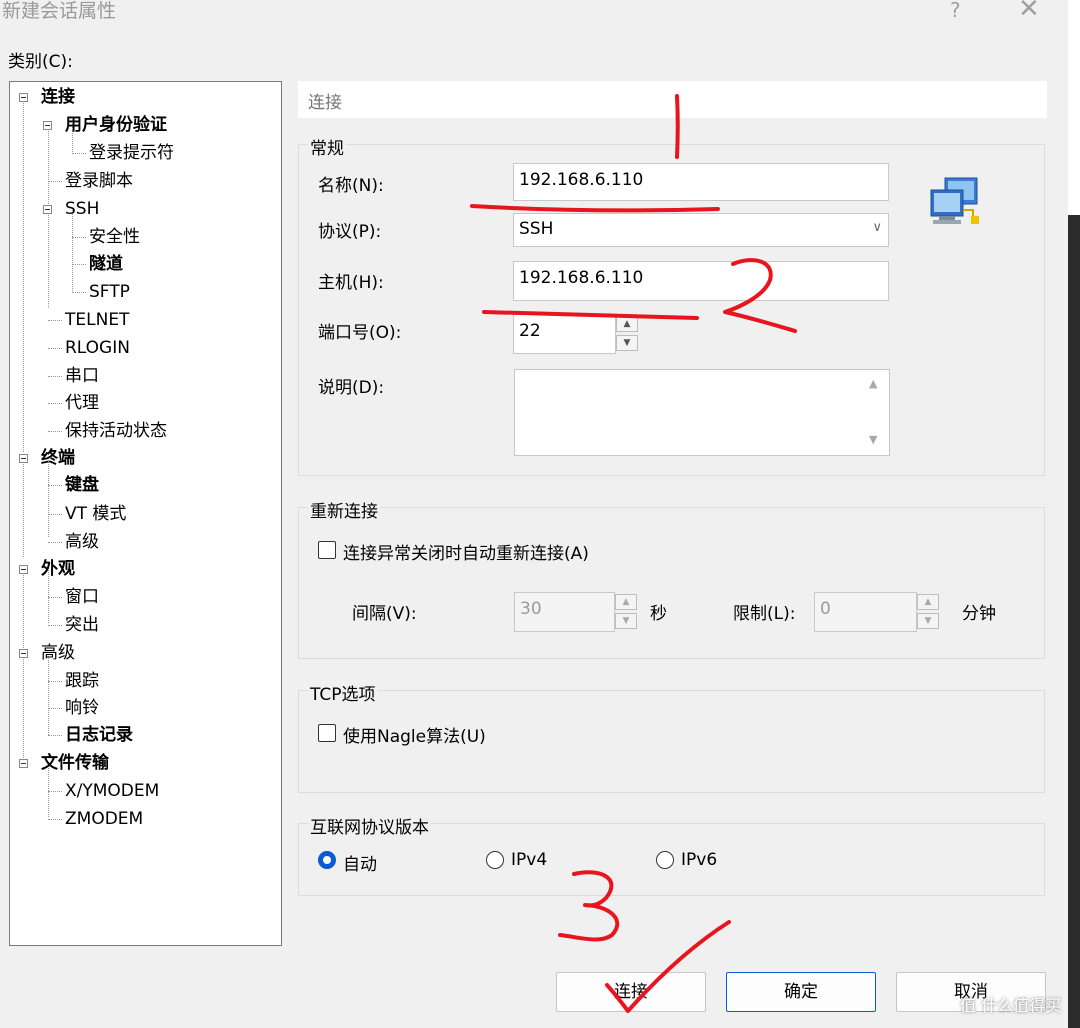 This screenshot has height=1028, width=1080. Describe the element at coordinates (82, 625) in the screenshot. I see `tree-item: 突出` at that location.